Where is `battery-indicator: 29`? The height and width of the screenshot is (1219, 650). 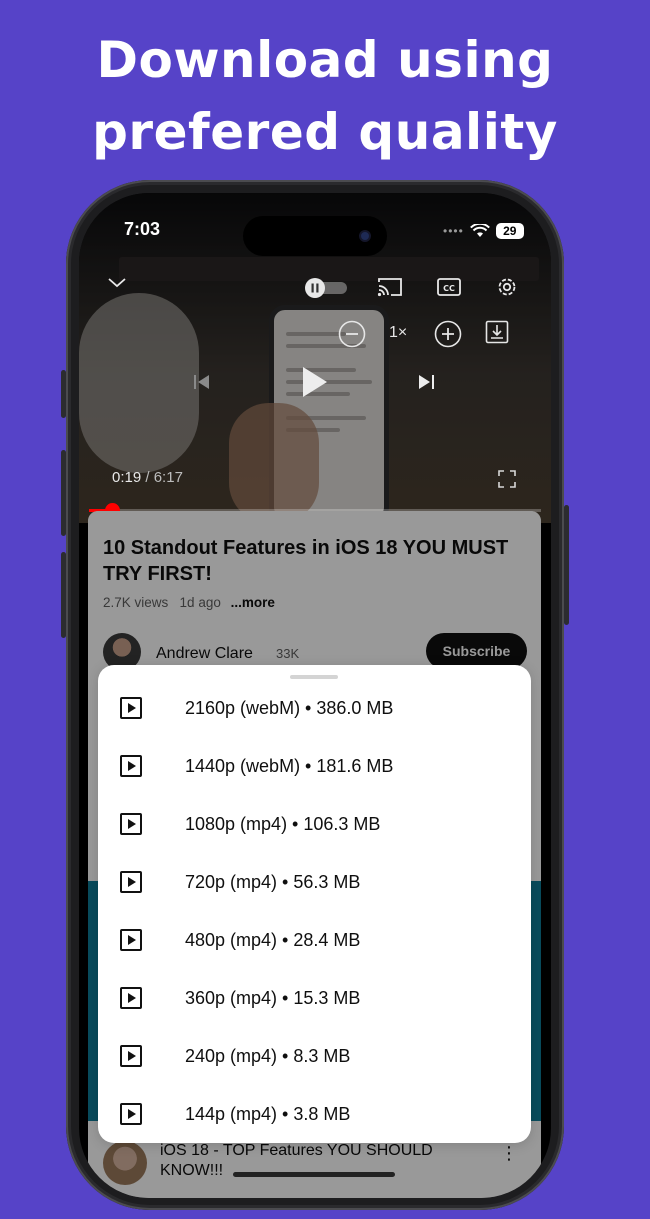
battery-indicator: 29 is located at coordinates (509, 231).